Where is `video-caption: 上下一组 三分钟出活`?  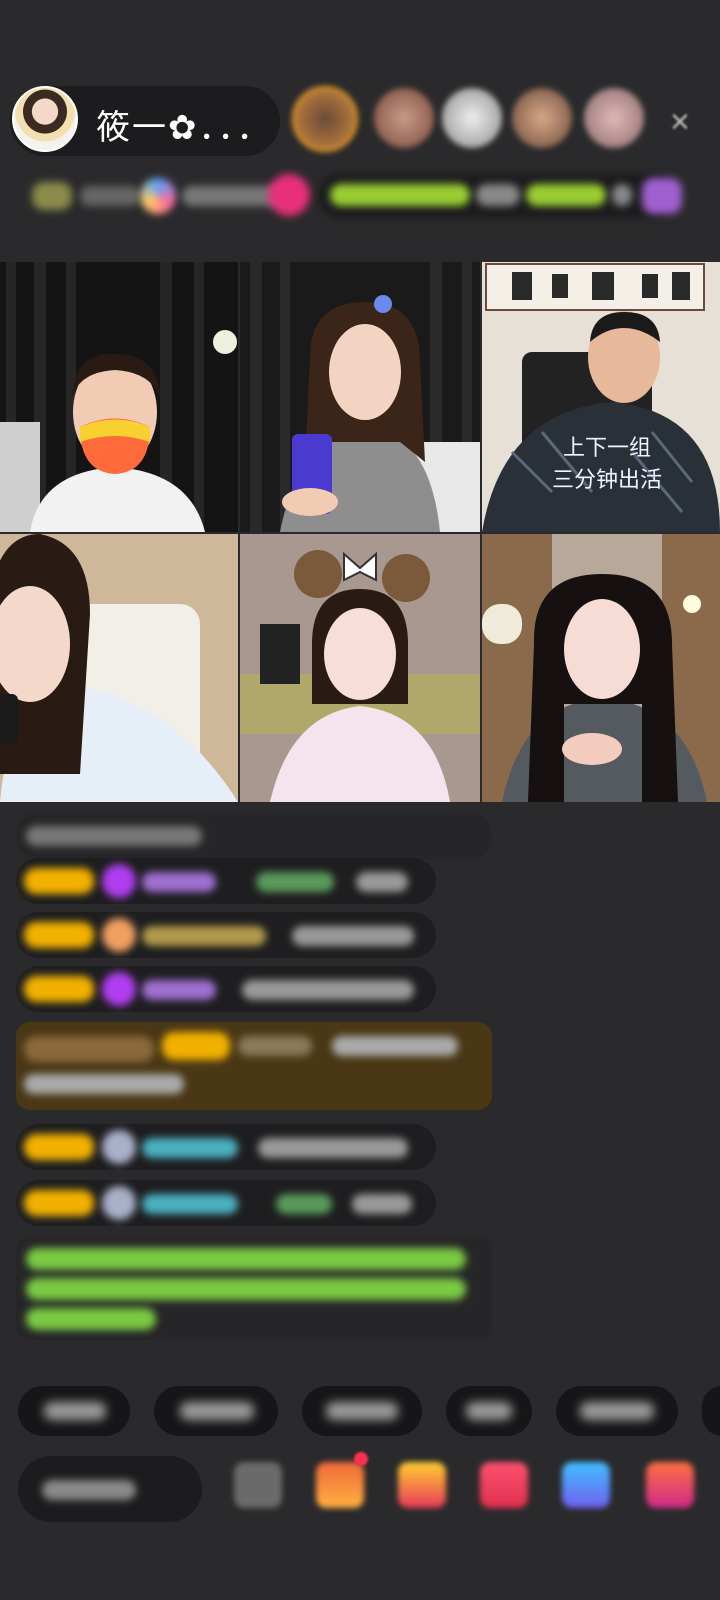
video-caption: 上下一组 三分钟出活 is located at coordinates (607, 464).